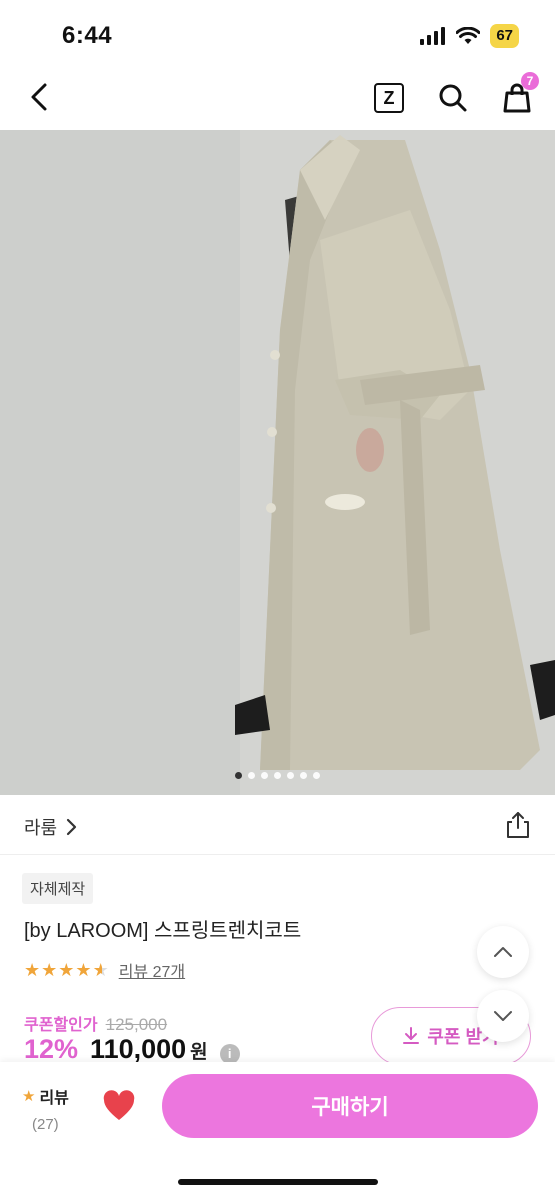  Describe the element at coordinates (41, 828) in the screenshot. I see `brand-name: 라룸` at that location.